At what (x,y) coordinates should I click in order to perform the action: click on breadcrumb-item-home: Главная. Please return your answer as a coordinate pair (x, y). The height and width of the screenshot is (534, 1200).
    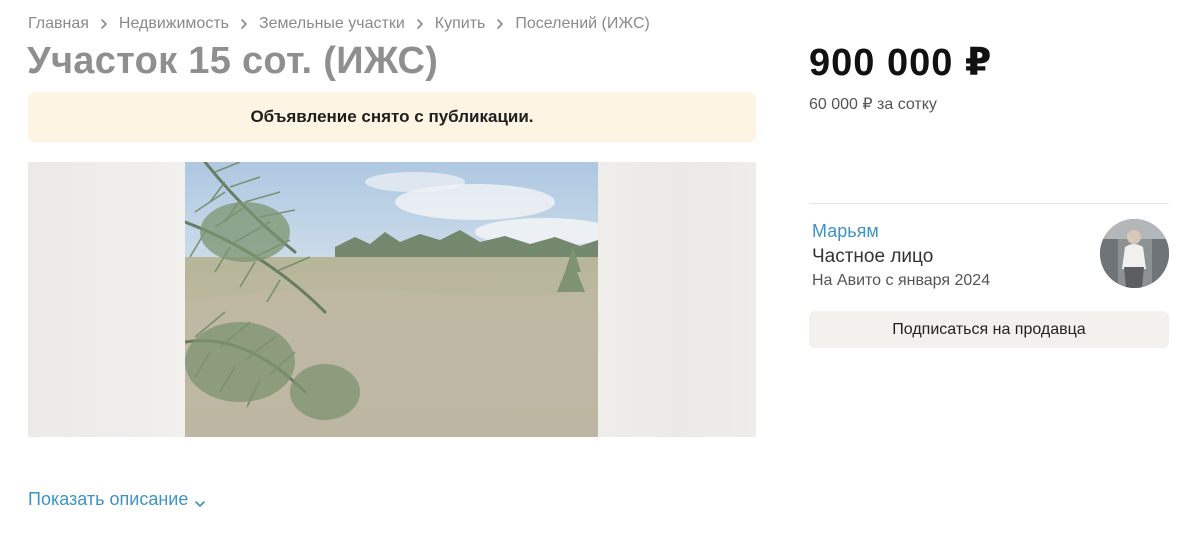
    Looking at the image, I should click on (58, 24).